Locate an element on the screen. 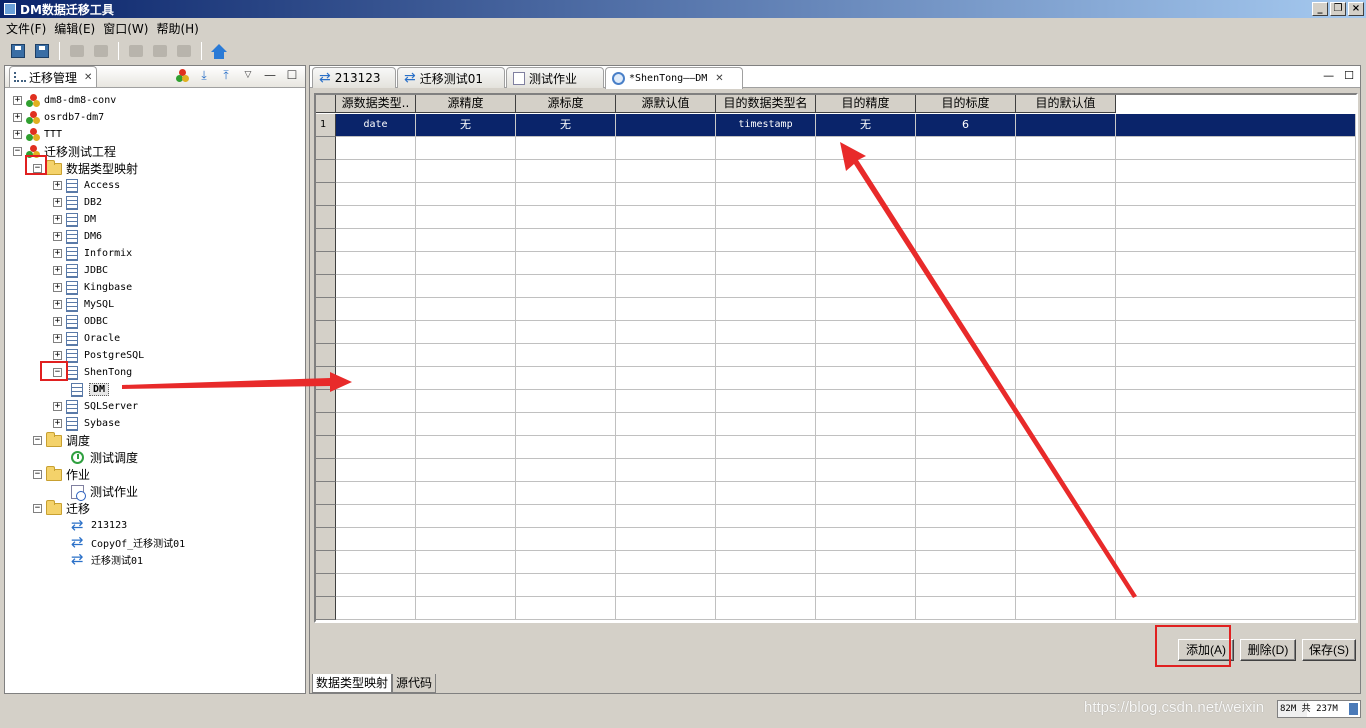  menu-edit: 编辑(E) is located at coordinates (76, 28).